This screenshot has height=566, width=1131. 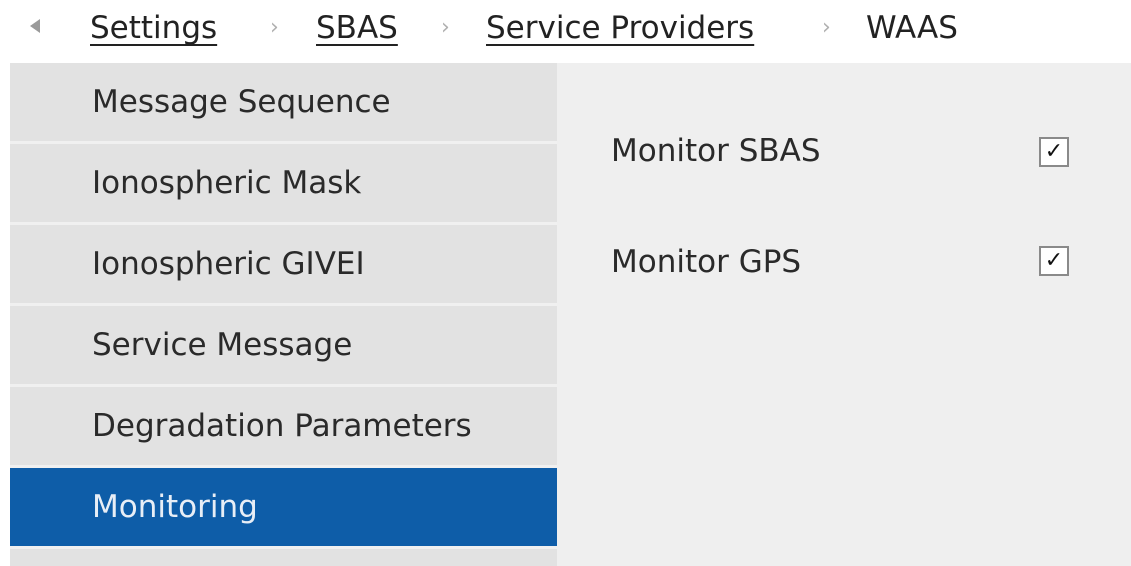 I want to click on breadcrumb-sbas: SBAS, so click(x=357, y=28).